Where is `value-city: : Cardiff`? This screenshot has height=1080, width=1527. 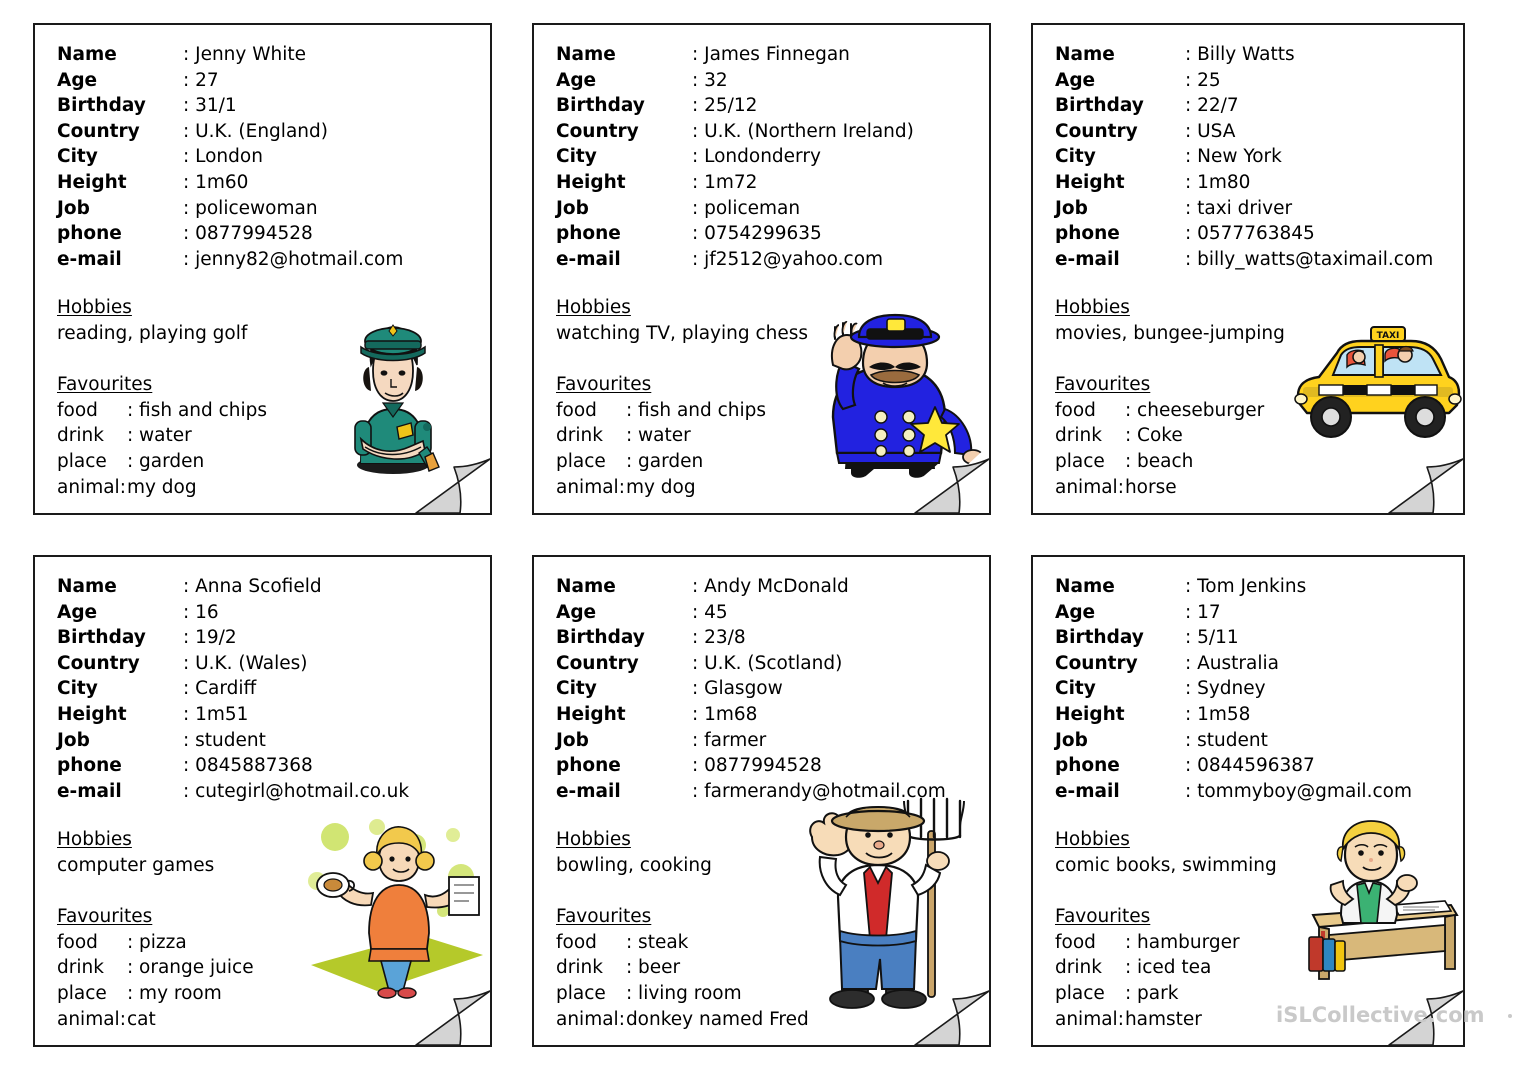 value-city: : Cardiff is located at coordinates (220, 689).